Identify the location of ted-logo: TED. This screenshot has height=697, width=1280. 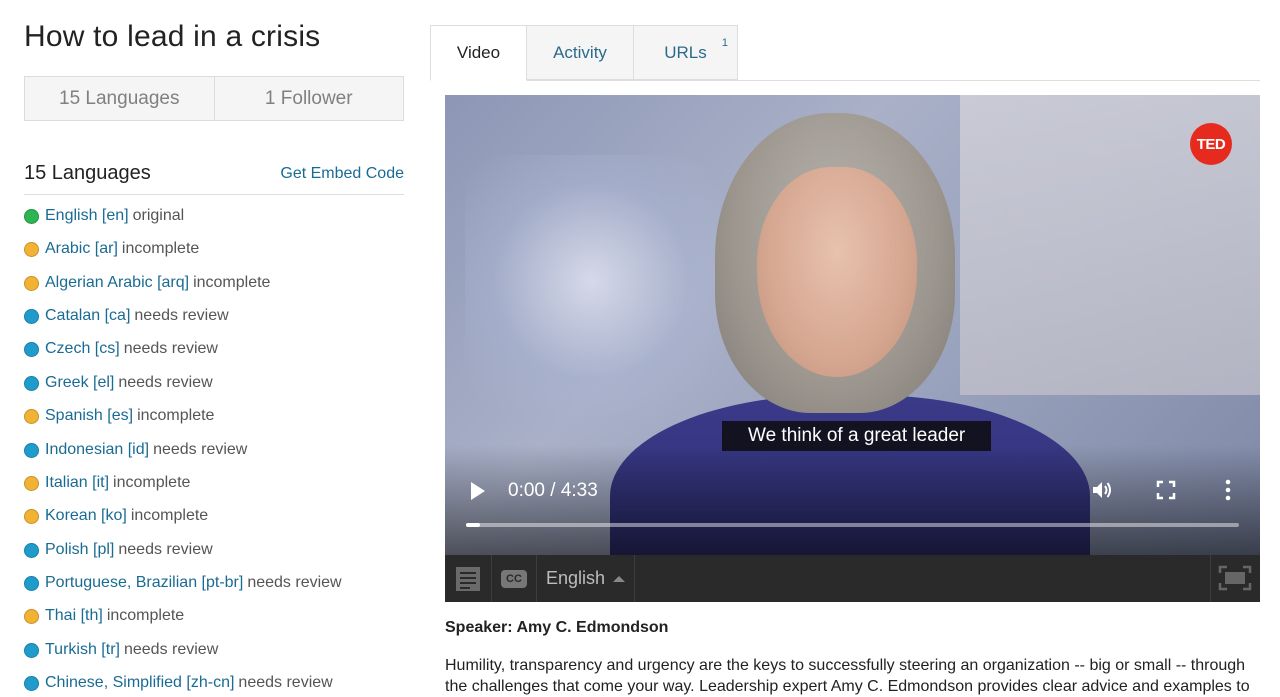
(1211, 144).